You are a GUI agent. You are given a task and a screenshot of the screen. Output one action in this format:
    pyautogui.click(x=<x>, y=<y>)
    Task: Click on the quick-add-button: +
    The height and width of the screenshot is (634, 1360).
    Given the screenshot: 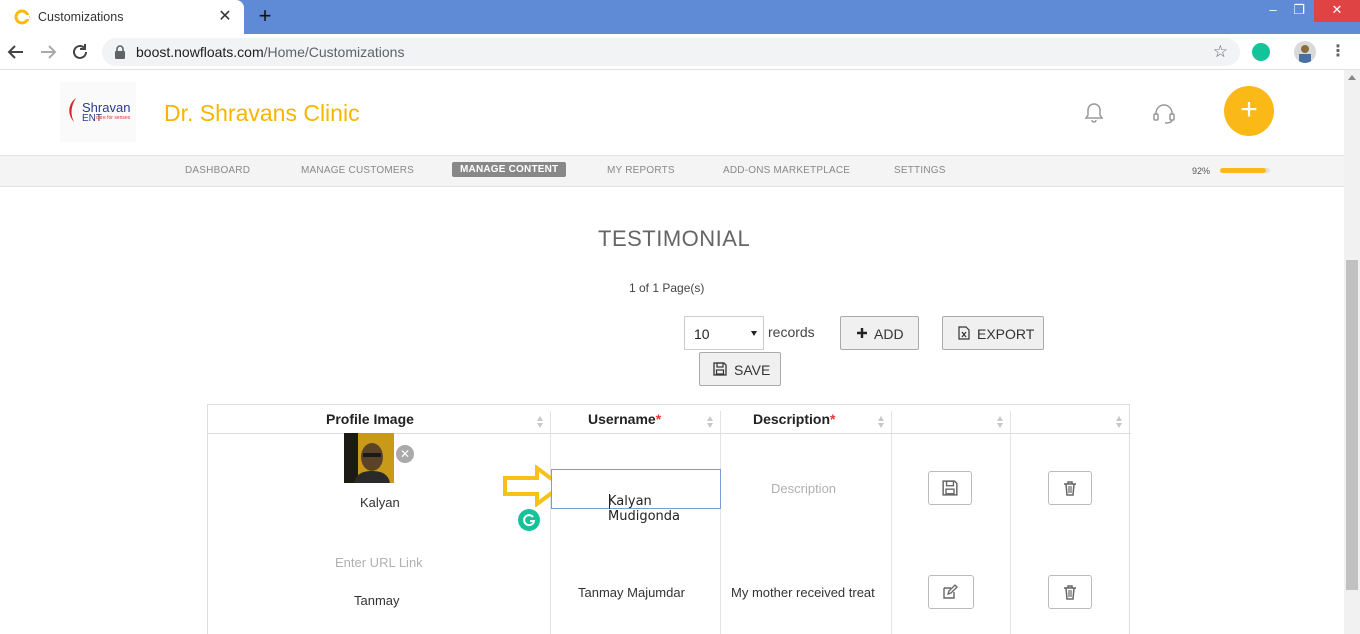 What is the action you would take?
    pyautogui.click(x=1249, y=111)
    